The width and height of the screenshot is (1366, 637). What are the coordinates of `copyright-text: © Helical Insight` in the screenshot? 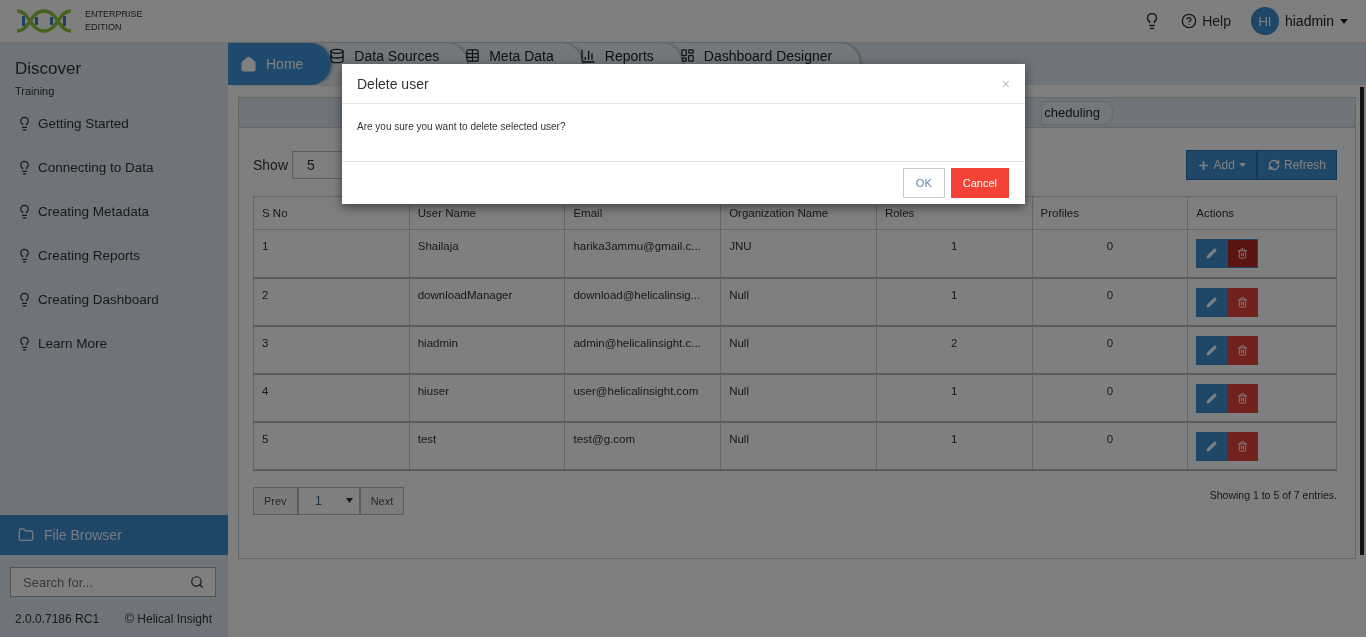 It's located at (168, 619).